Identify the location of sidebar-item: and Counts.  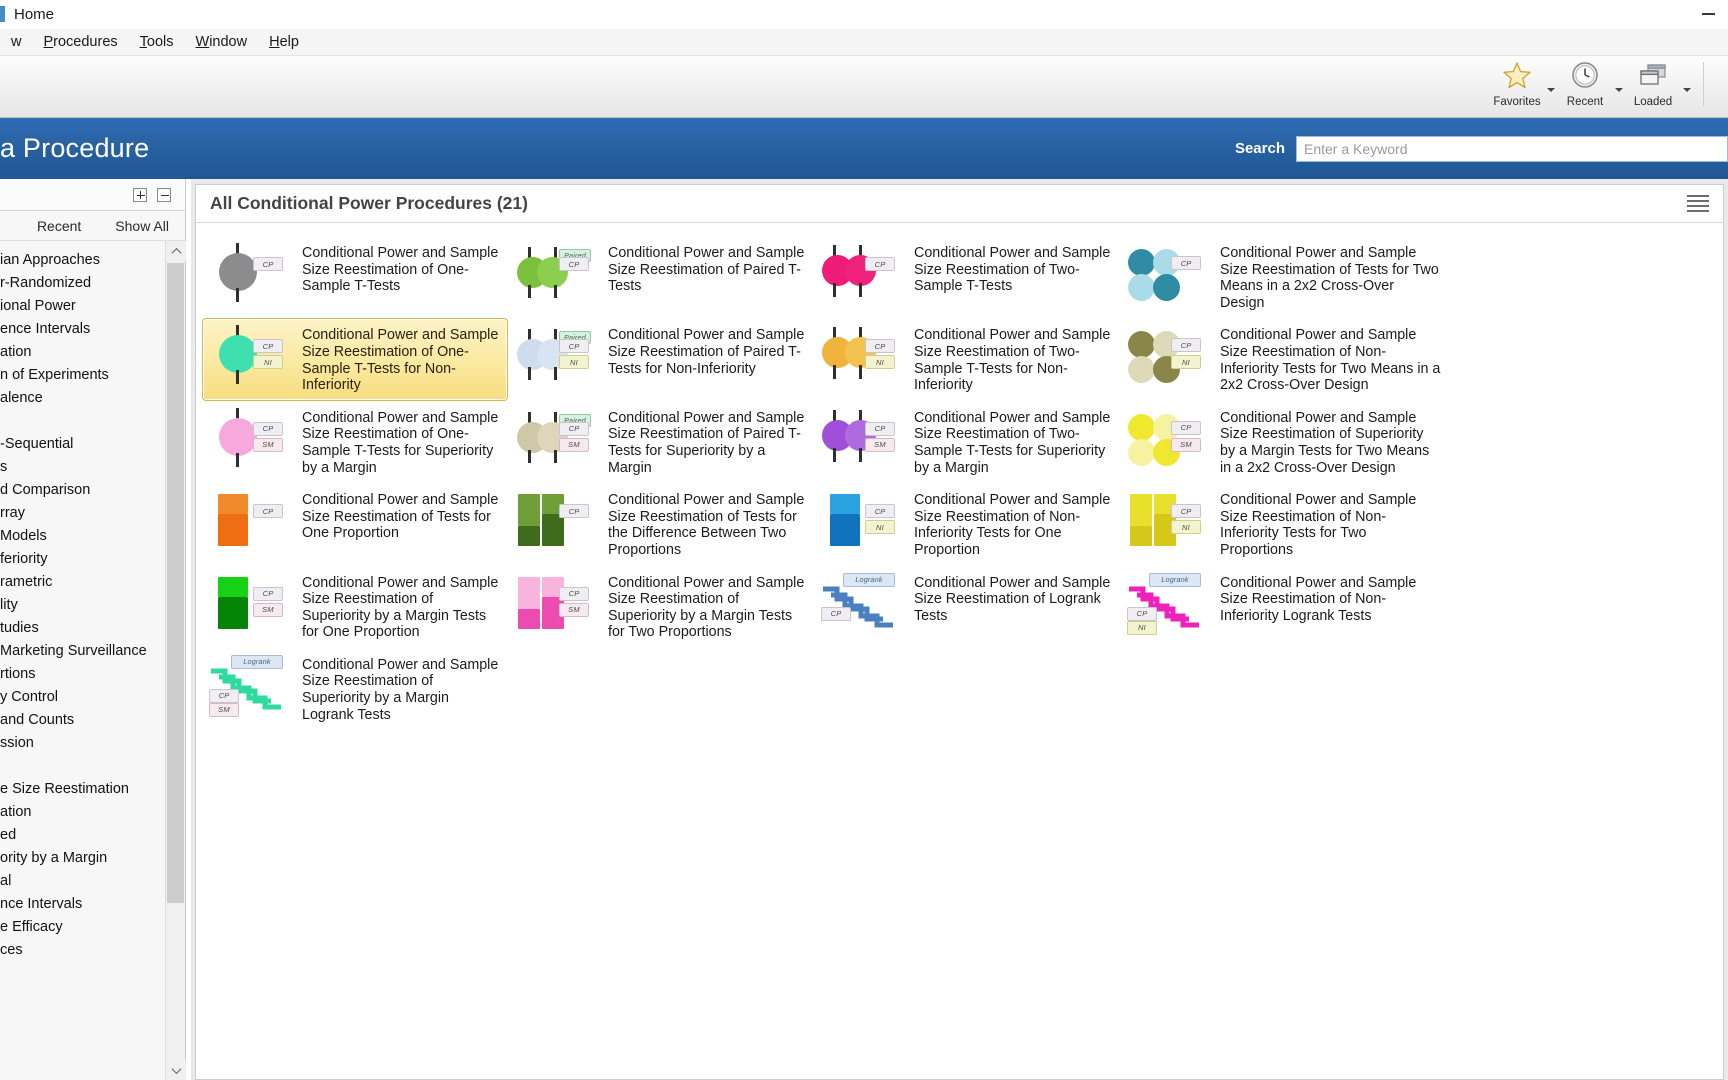
(82, 720).